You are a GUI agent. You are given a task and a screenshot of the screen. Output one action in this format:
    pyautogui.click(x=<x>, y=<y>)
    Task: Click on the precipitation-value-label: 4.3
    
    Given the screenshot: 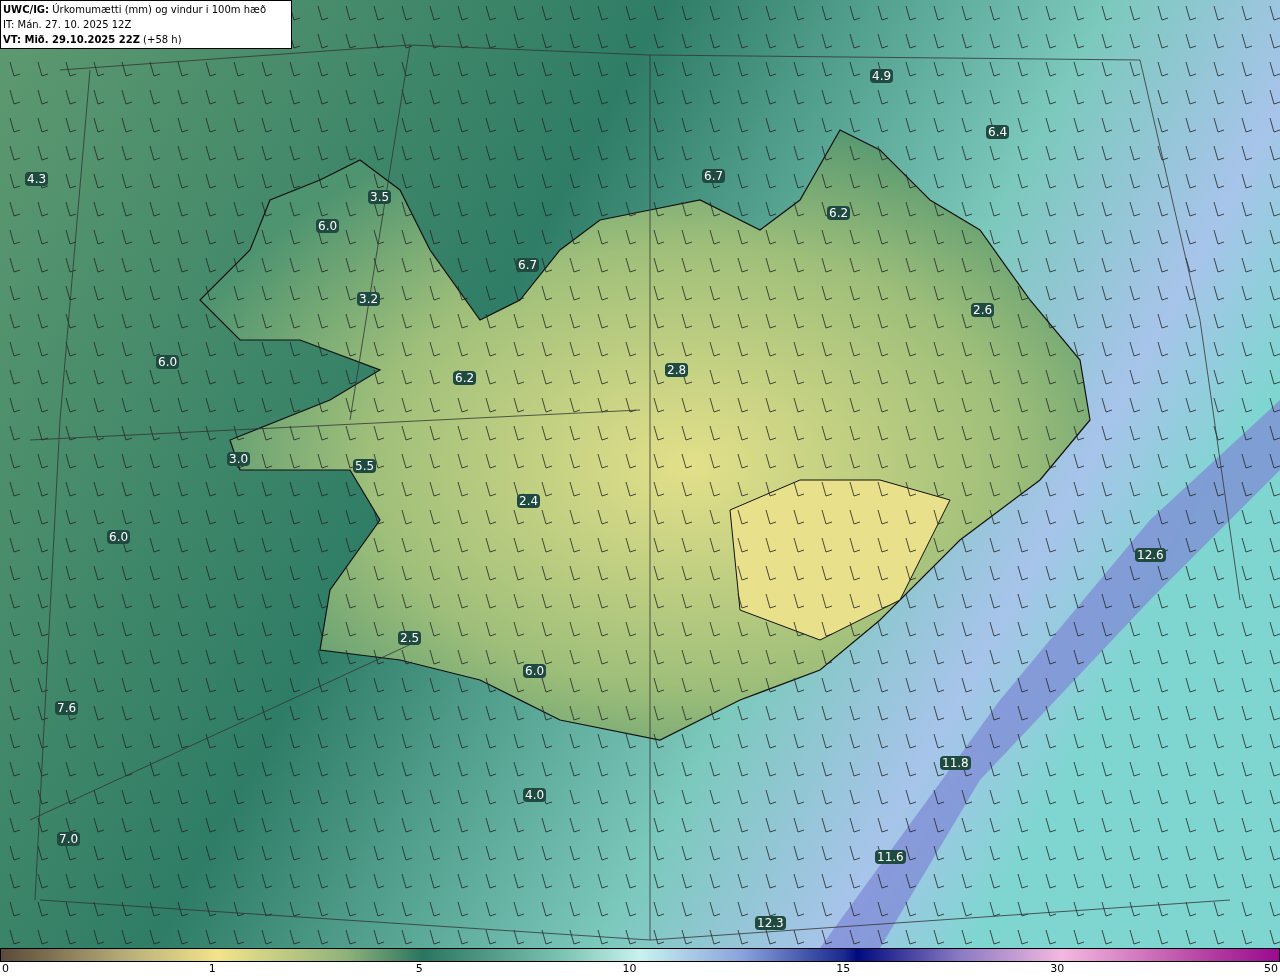 What is the action you would take?
    pyautogui.click(x=37, y=179)
    